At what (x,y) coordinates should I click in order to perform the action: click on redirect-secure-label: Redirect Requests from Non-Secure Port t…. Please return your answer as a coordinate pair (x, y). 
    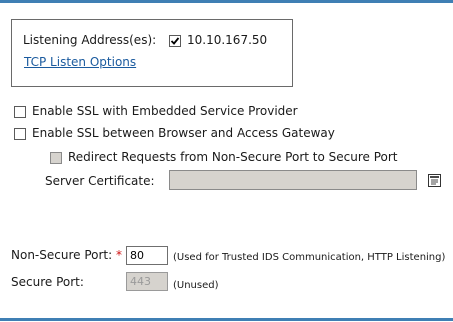
    Looking at the image, I should click on (233, 157).